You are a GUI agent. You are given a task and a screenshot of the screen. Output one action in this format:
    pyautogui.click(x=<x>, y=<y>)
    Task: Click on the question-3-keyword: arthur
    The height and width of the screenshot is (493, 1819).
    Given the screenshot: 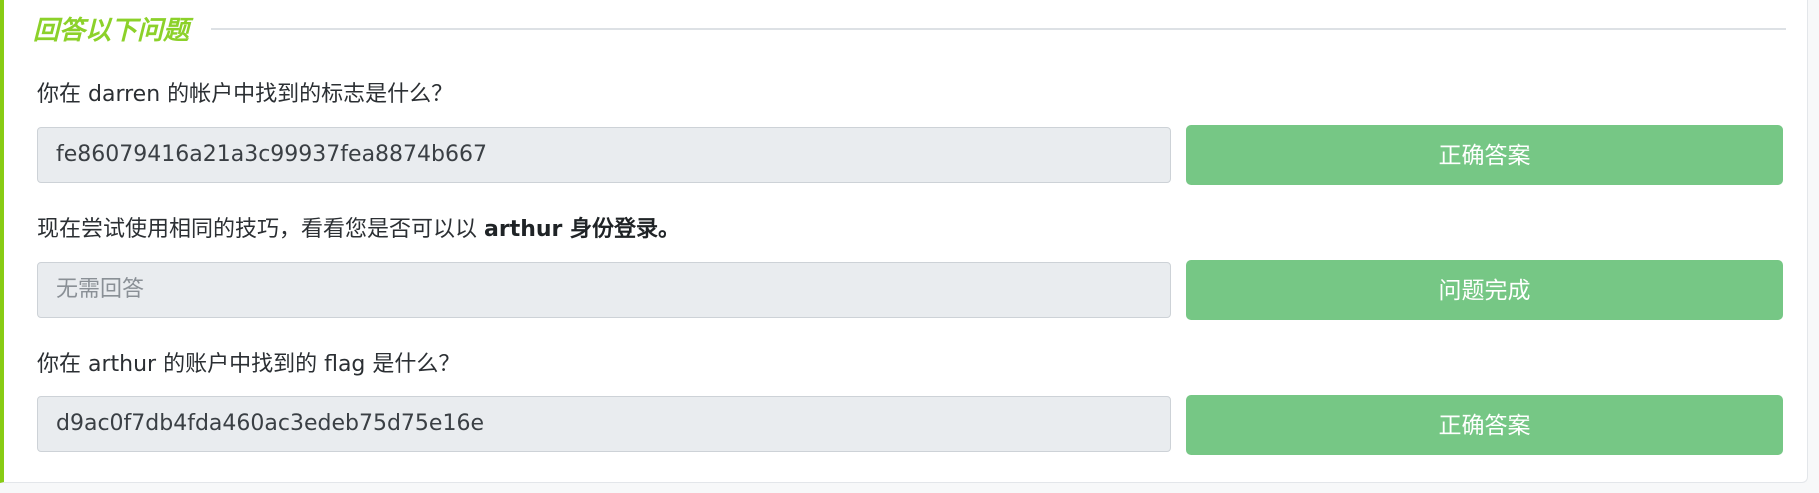 What is the action you would take?
    pyautogui.click(x=122, y=364)
    